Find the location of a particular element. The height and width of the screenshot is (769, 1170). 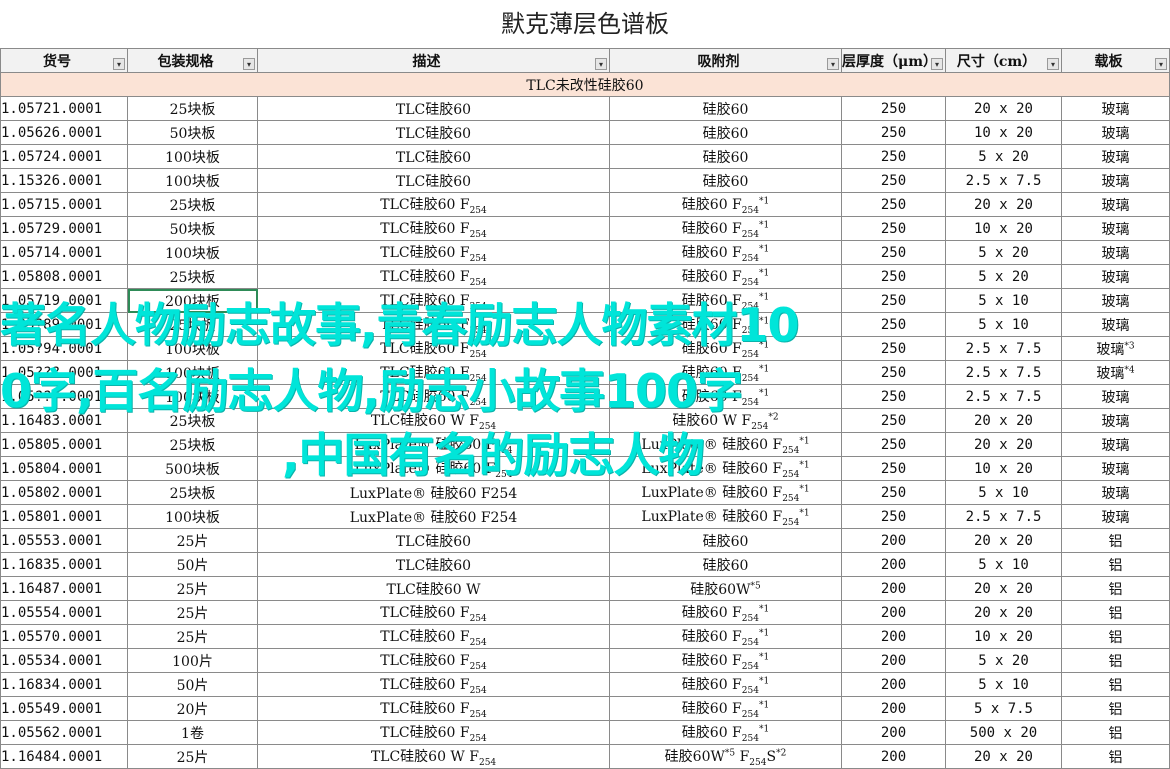

cell-package: 50片 is located at coordinates (192, 564).